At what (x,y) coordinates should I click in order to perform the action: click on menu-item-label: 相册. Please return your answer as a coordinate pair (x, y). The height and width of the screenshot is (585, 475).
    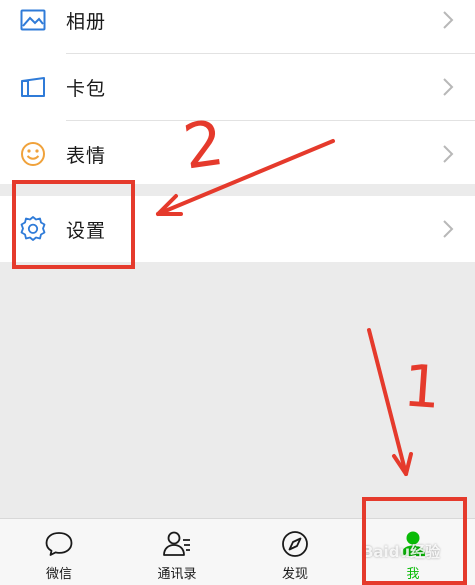
    Looking at the image, I should click on (86, 21).